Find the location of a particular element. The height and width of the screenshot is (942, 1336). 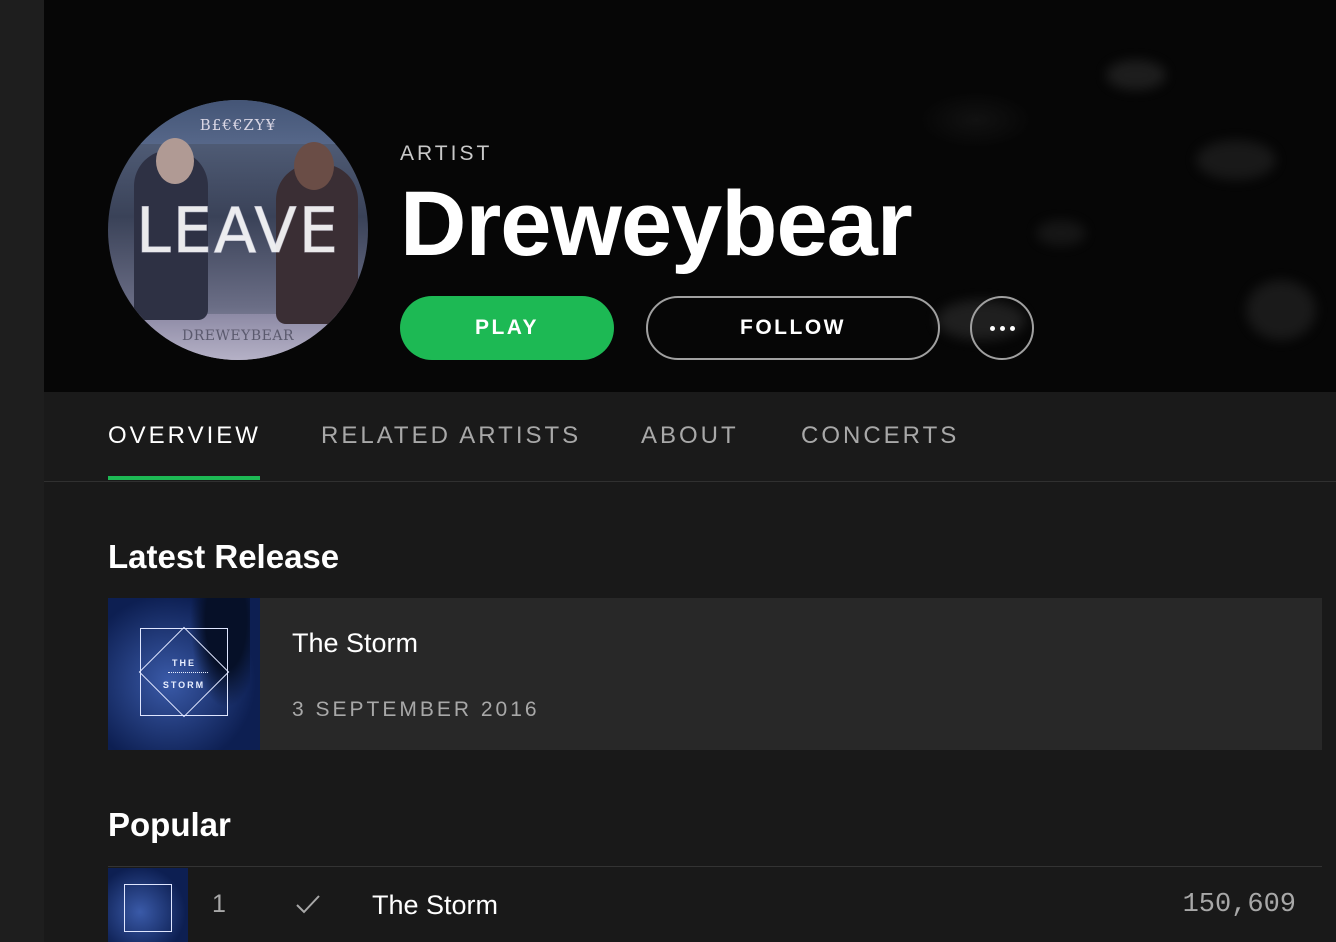

artist-avatar: B£€€ZY¥ LEAVE DREWEYBEAR is located at coordinates (238, 230).